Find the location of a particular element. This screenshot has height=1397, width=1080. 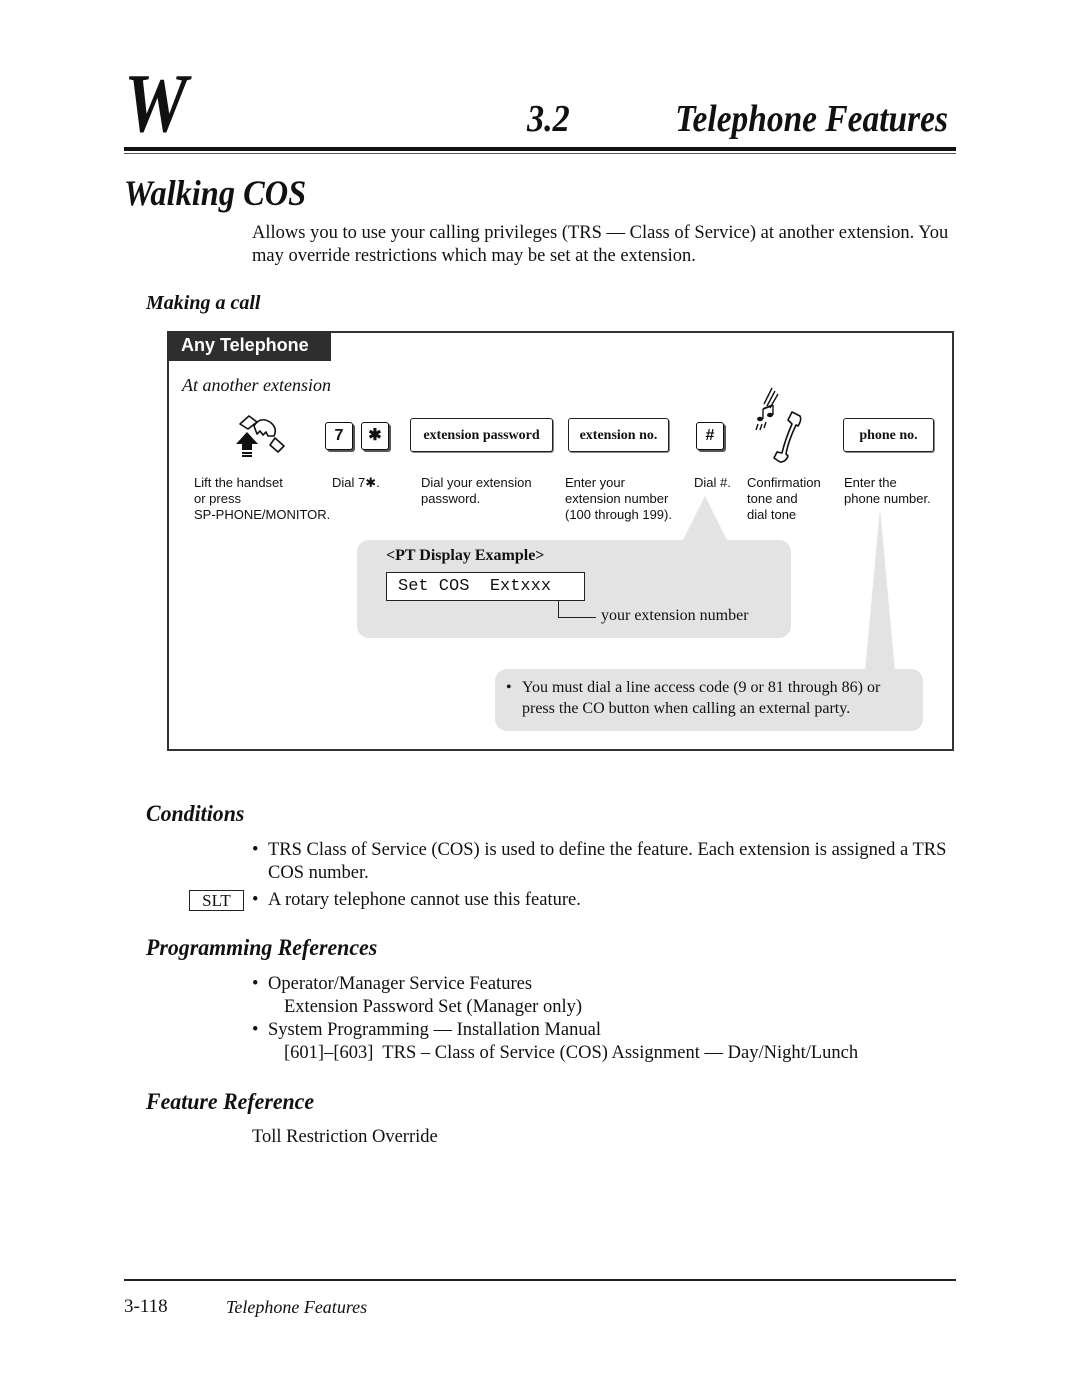

extension-password-box: extension password is located at coordinates (481, 435).